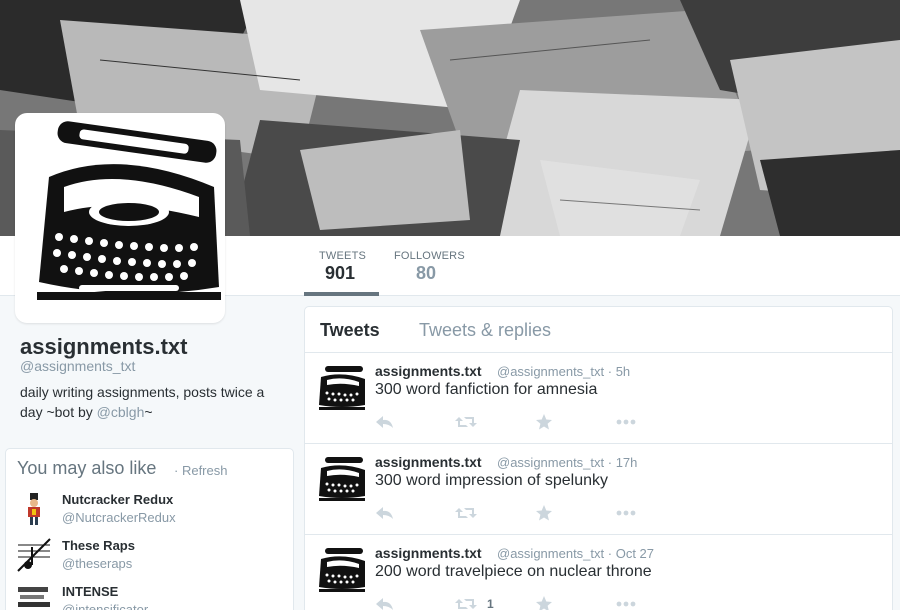 The image size is (900, 610). What do you see at coordinates (429, 256) in the screenshot?
I see `followers-label: FOLLOWERS` at bounding box center [429, 256].